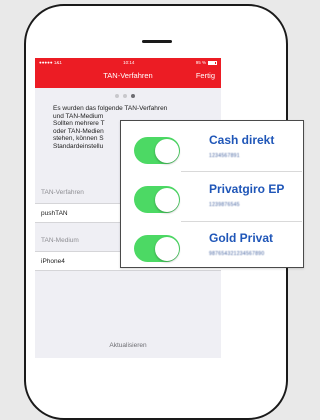  I want to click on message-line: Es wurden das folgende TAN-Verfahren, so click(110, 108).